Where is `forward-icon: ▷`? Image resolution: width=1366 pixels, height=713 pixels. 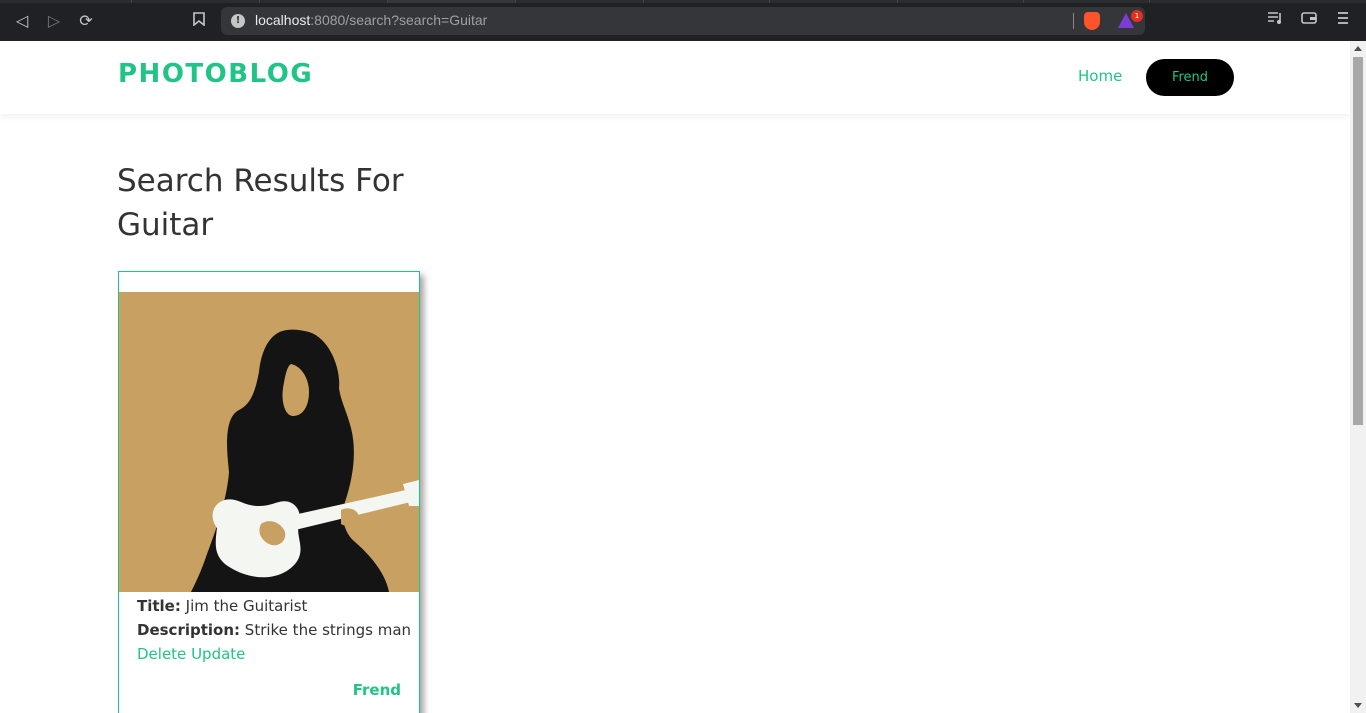 forward-icon: ▷ is located at coordinates (54, 21).